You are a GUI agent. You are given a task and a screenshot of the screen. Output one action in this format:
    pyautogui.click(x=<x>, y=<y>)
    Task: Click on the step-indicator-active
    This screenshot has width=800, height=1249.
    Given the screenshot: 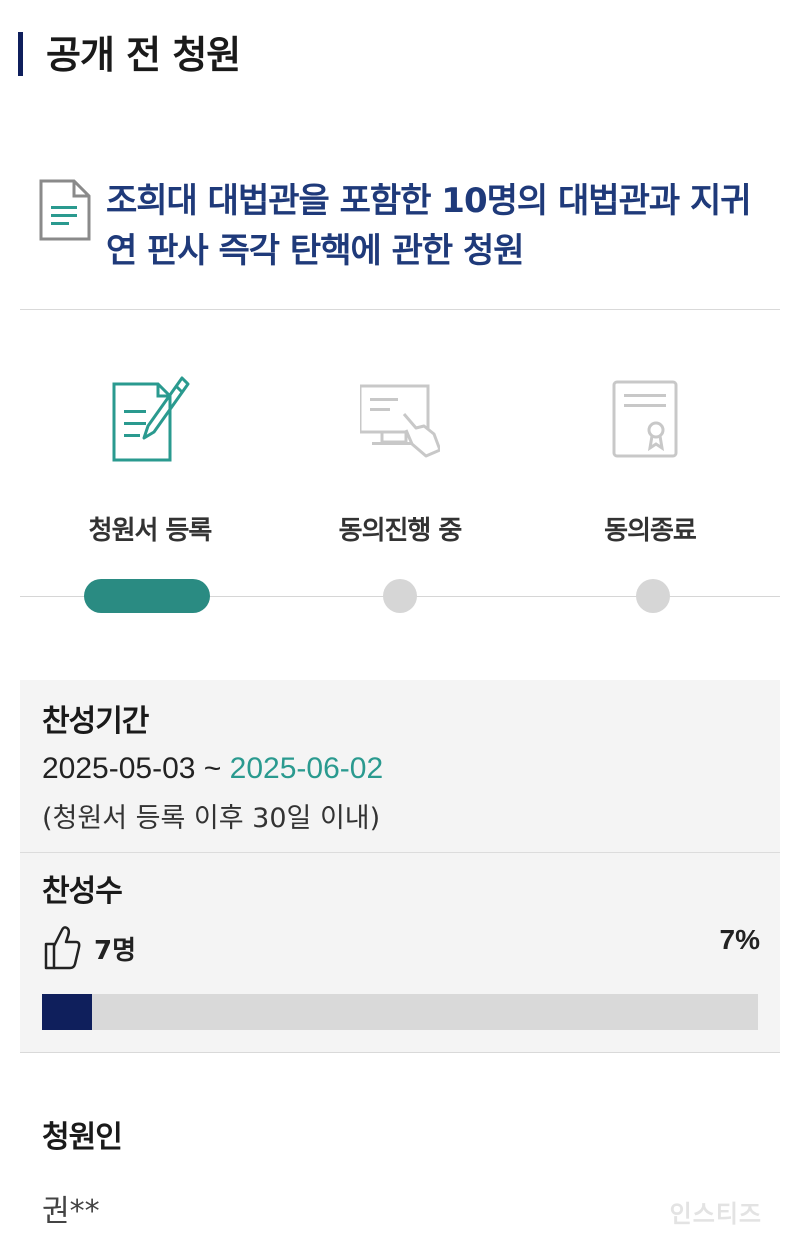 What is the action you would take?
    pyautogui.click(x=147, y=596)
    